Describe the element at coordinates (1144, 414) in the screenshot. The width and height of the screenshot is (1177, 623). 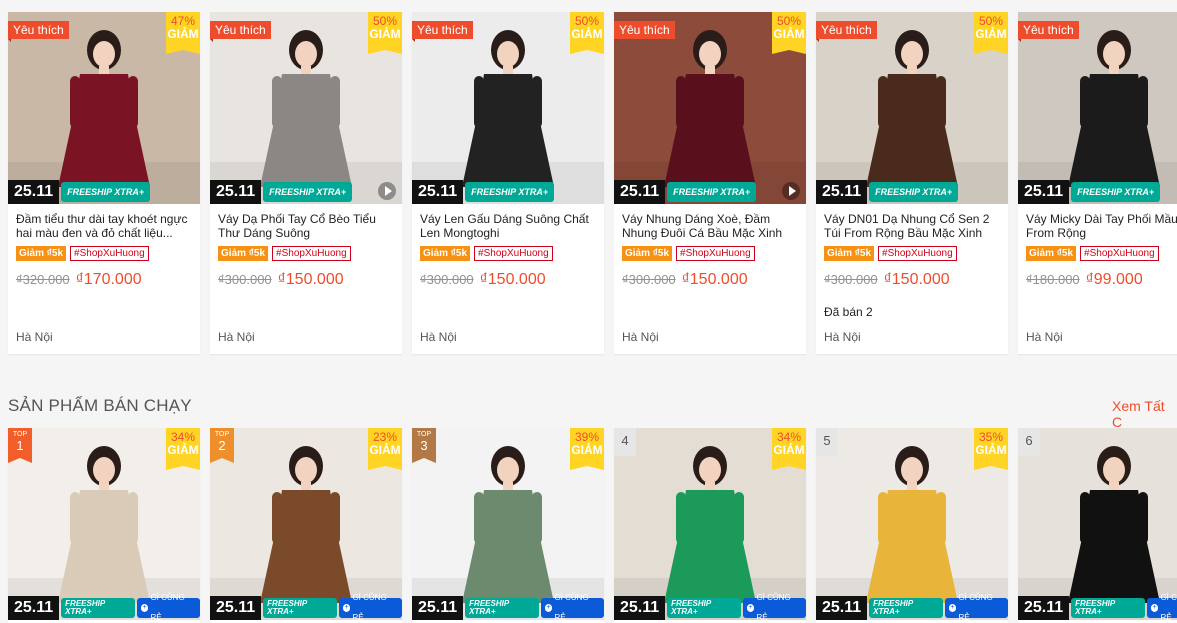
I see `see-all-link: Xem Tất C` at that location.